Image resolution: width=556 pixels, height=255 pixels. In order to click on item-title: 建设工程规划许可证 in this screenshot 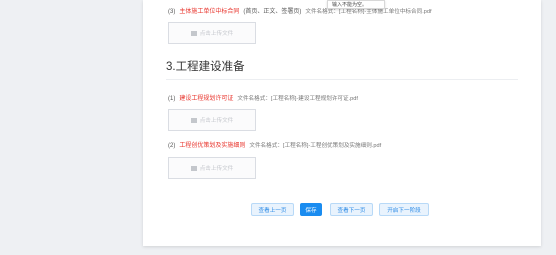, I will do `click(206, 99)`.